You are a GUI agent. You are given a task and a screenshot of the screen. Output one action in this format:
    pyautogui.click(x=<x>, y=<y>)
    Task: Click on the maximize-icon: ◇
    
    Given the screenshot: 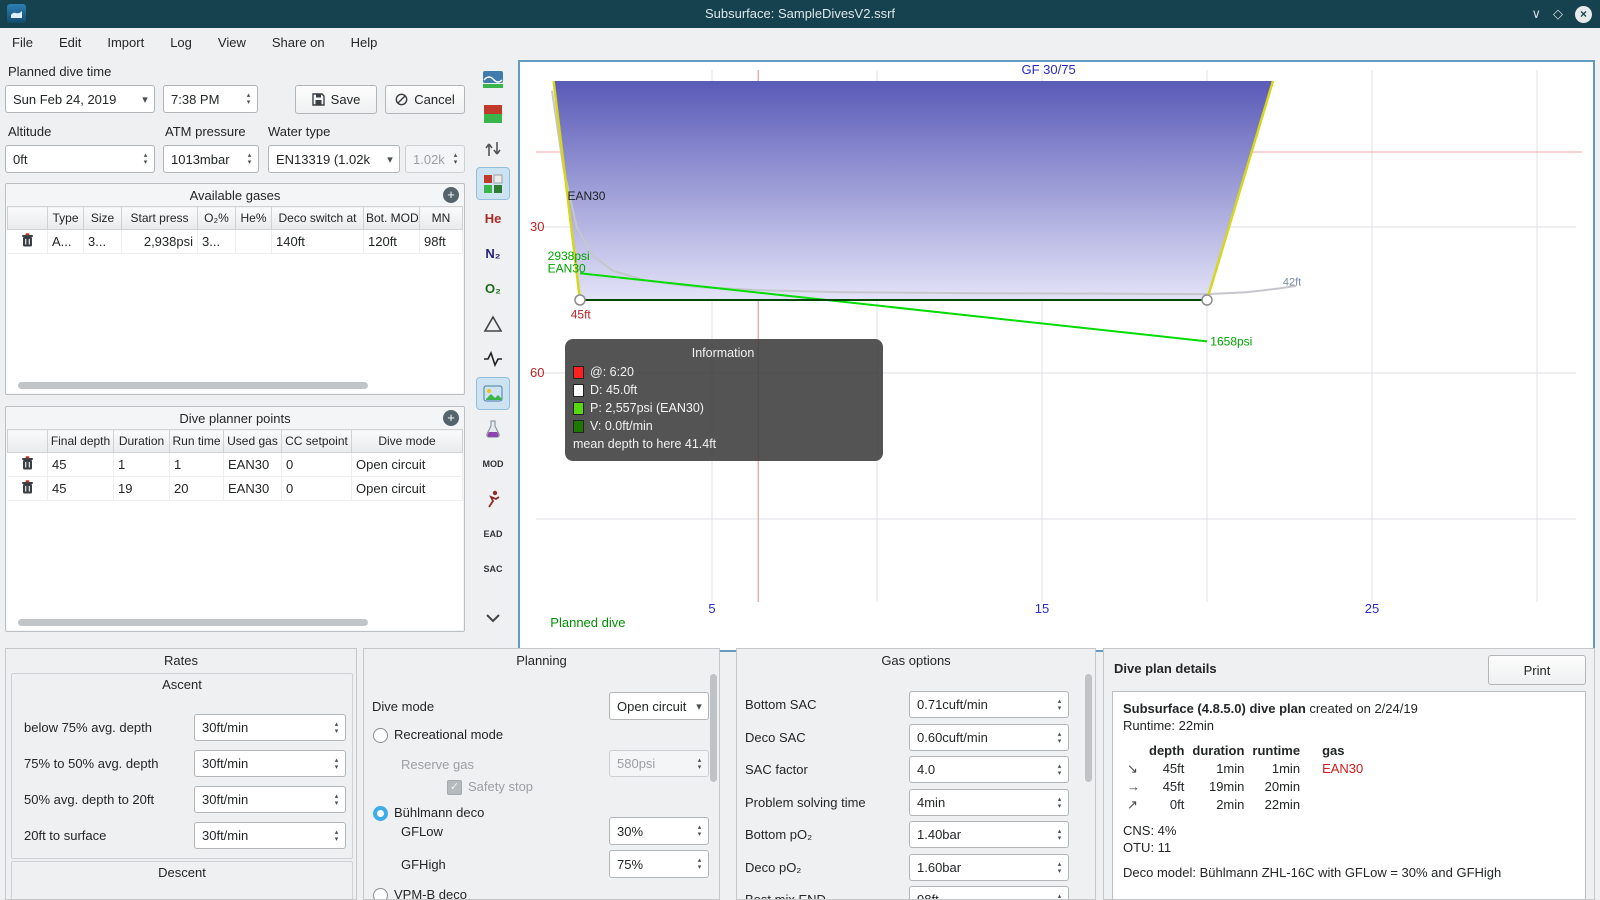 What is the action you would take?
    pyautogui.click(x=1558, y=14)
    